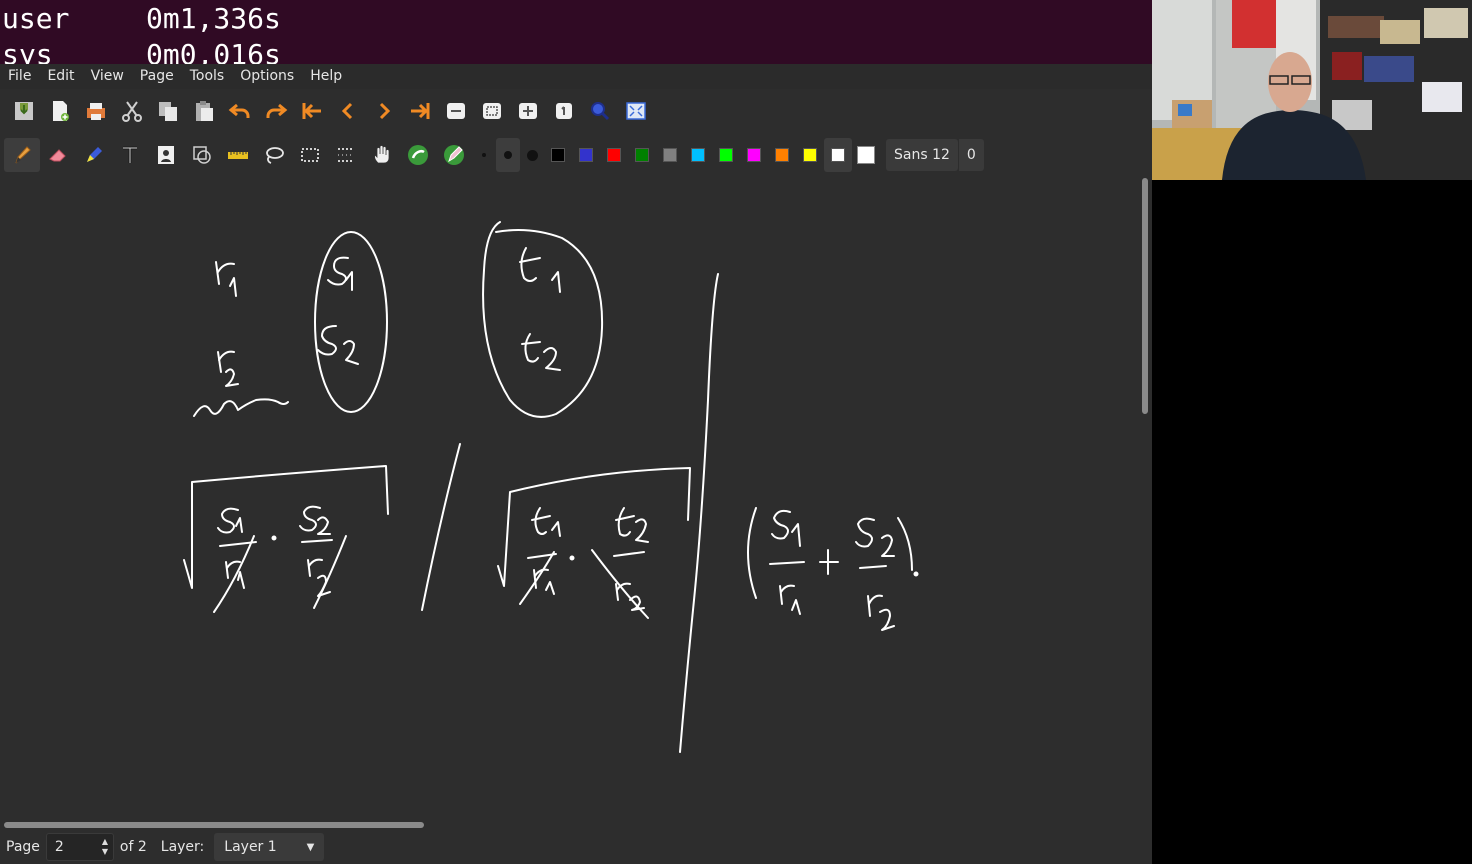 This screenshot has width=1472, height=864. Describe the element at coordinates (79, 847) in the screenshot. I see `page-number-input: 2 ▲ ▼` at that location.